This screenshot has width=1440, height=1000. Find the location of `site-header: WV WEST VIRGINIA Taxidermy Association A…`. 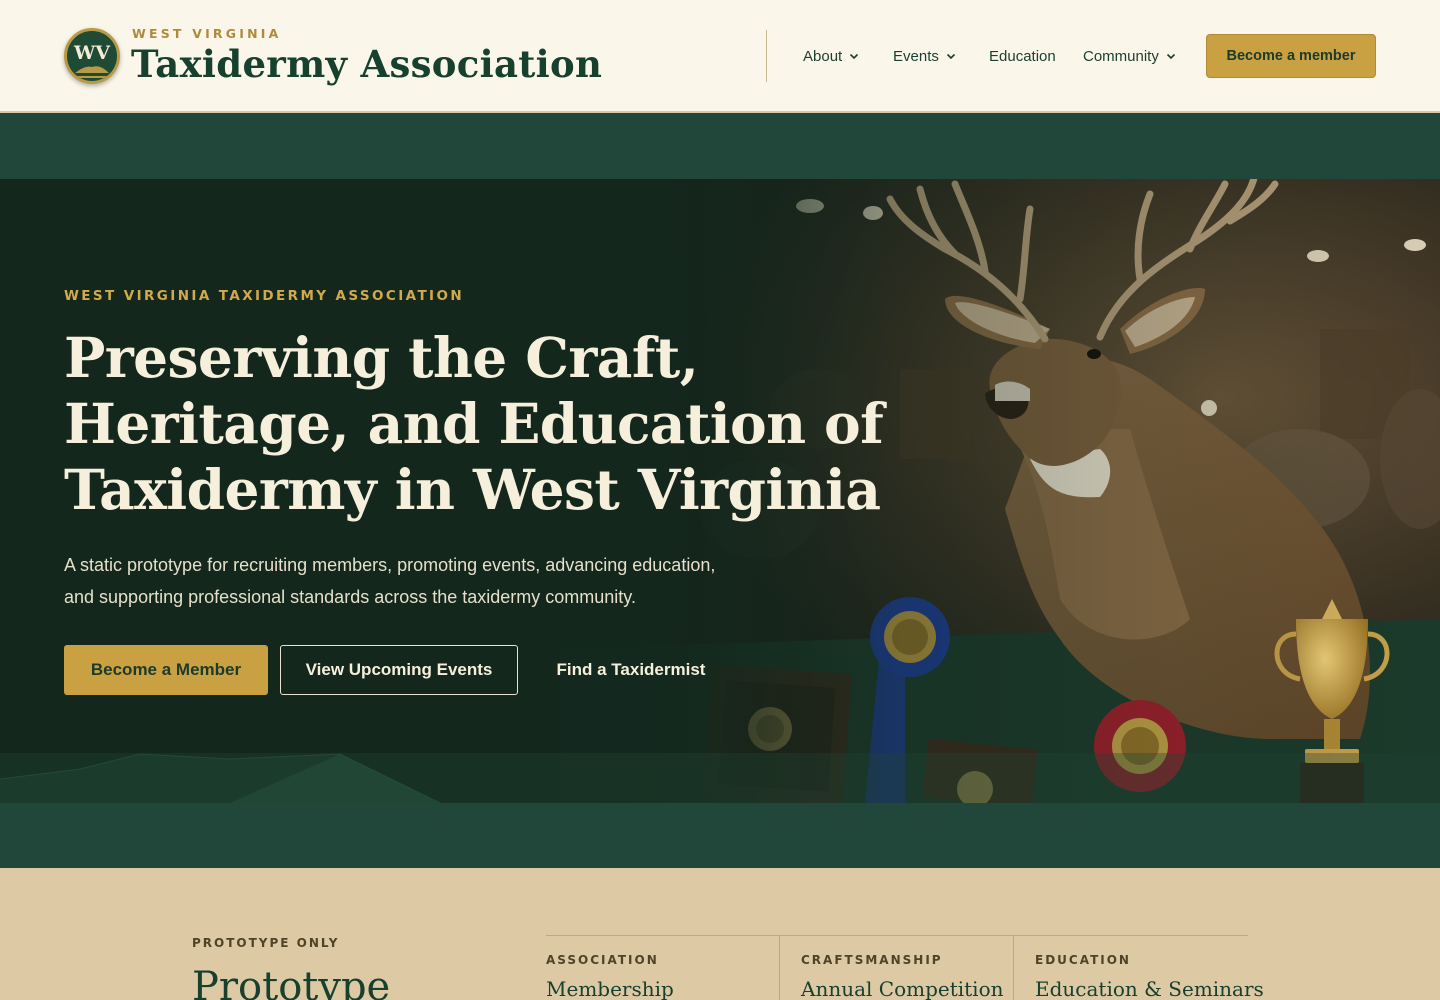

site-header: WV WEST VIRGINIA Taxidermy Association A… is located at coordinates (720, 56).